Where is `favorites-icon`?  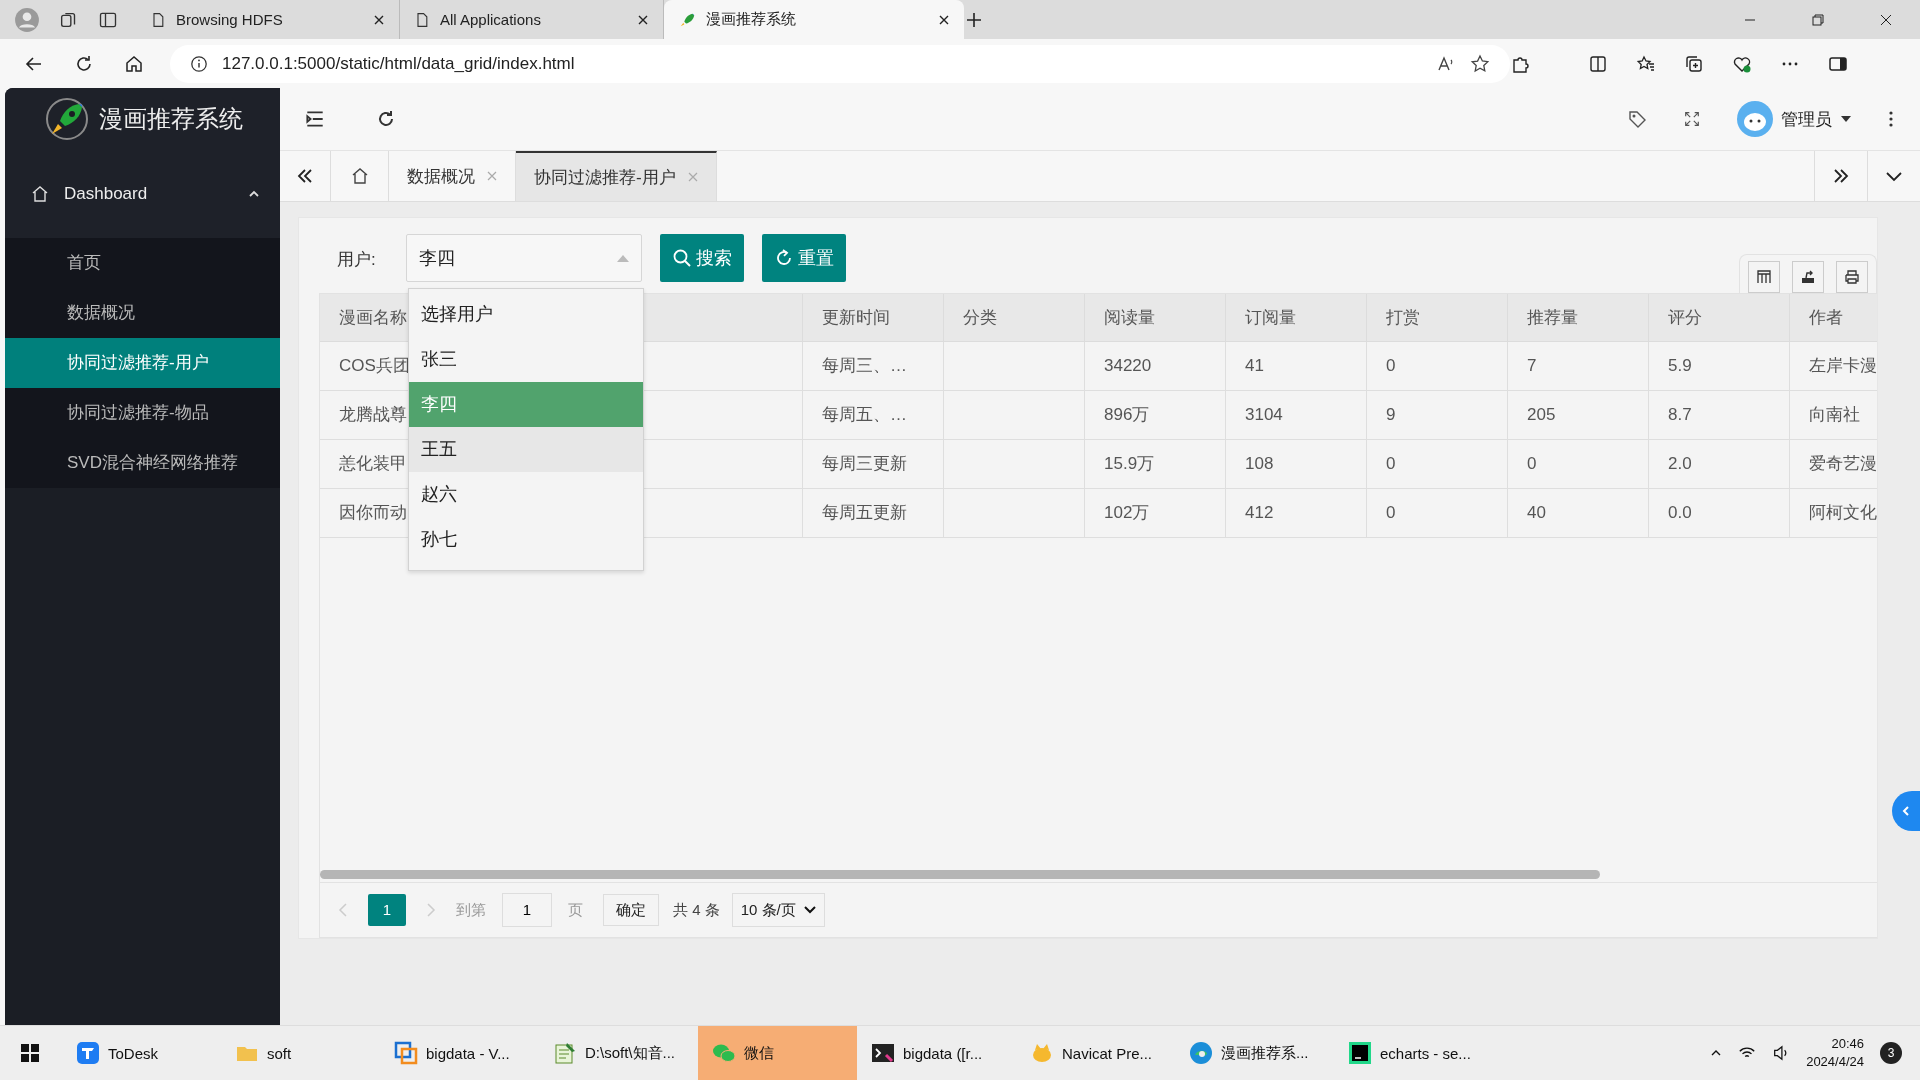 favorites-icon is located at coordinates (1646, 63).